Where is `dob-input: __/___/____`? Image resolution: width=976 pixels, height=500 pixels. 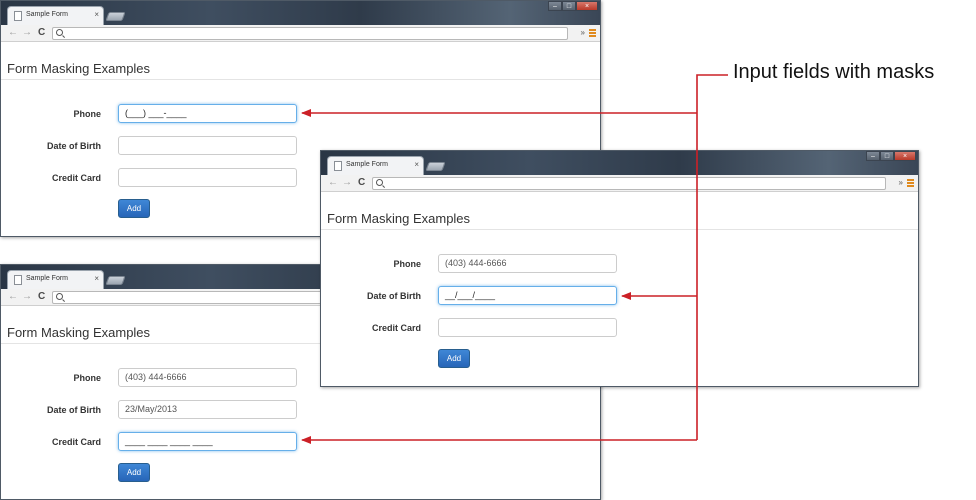 dob-input: __/___/____ is located at coordinates (527, 295).